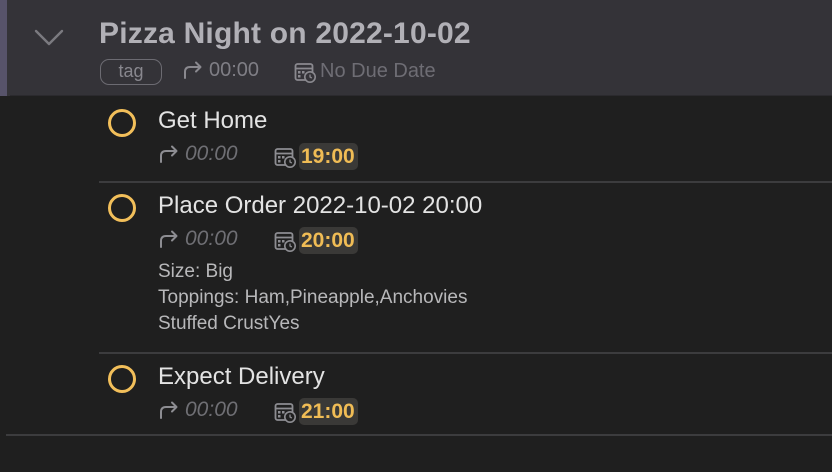  I want to click on project-accent-bar, so click(3, 48).